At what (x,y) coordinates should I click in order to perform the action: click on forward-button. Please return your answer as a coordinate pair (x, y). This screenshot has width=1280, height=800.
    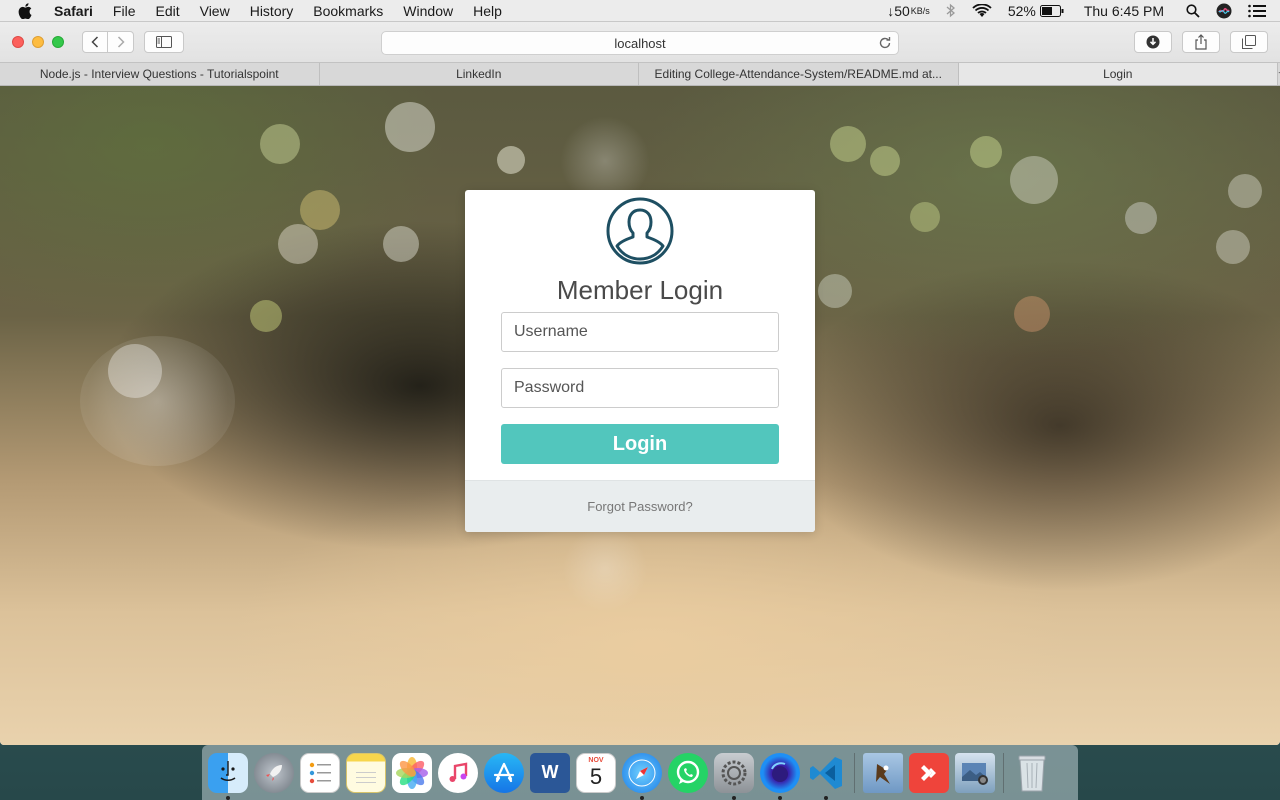
    Looking at the image, I should click on (121, 42).